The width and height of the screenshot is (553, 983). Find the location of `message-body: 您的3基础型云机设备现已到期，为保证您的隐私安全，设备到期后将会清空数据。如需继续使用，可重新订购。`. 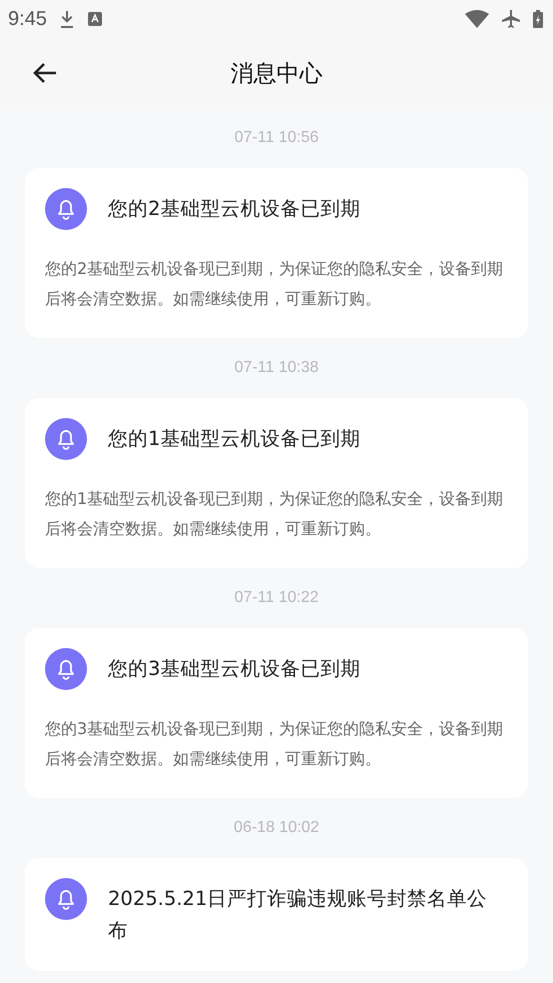

message-body: 您的3基础型云机设备现已到期，为保证您的隐私安全，设备到期后将会清空数据。如需继续使用，可重新订购。 is located at coordinates (274, 744).